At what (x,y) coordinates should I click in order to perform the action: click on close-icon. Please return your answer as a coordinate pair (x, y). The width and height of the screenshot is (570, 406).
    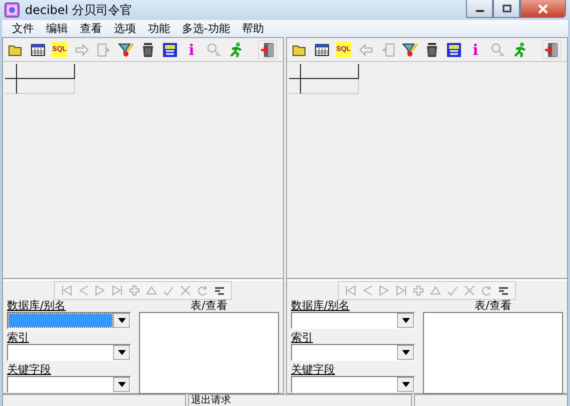
    Looking at the image, I should click on (543, 9).